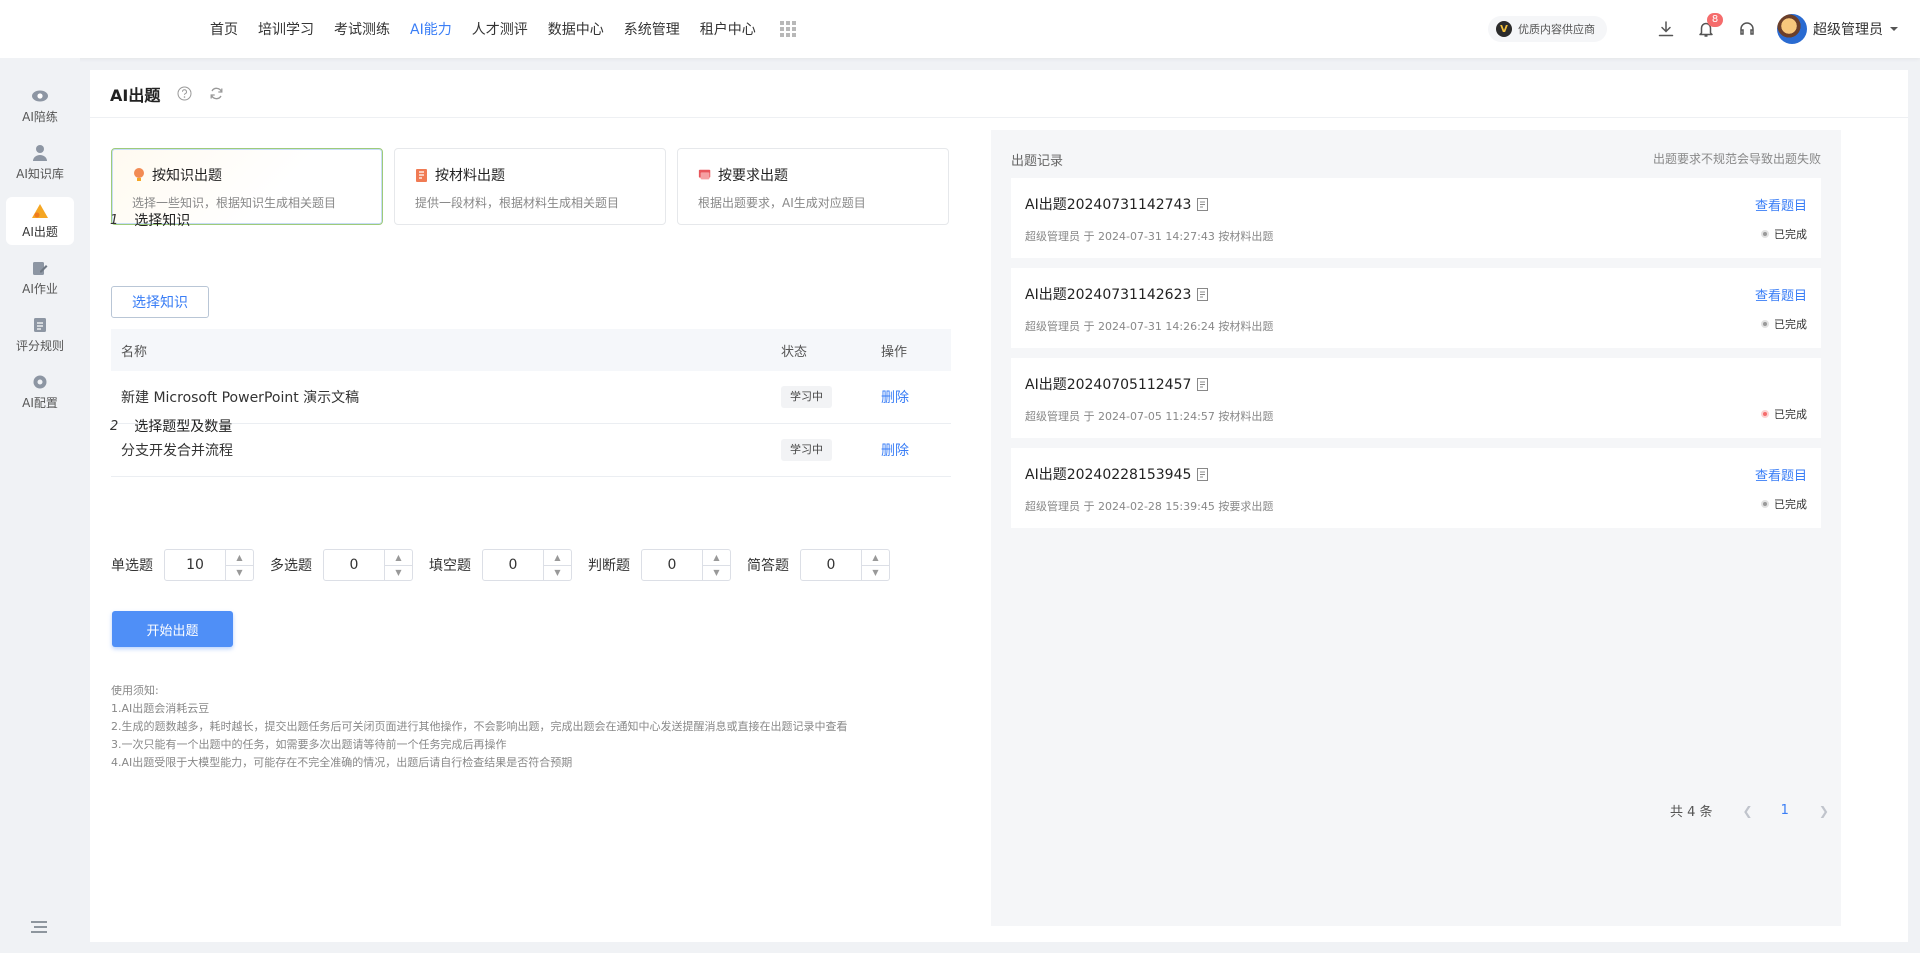 The width and height of the screenshot is (1920, 953). I want to click on fill-blank-label: 填空题, so click(450, 566).